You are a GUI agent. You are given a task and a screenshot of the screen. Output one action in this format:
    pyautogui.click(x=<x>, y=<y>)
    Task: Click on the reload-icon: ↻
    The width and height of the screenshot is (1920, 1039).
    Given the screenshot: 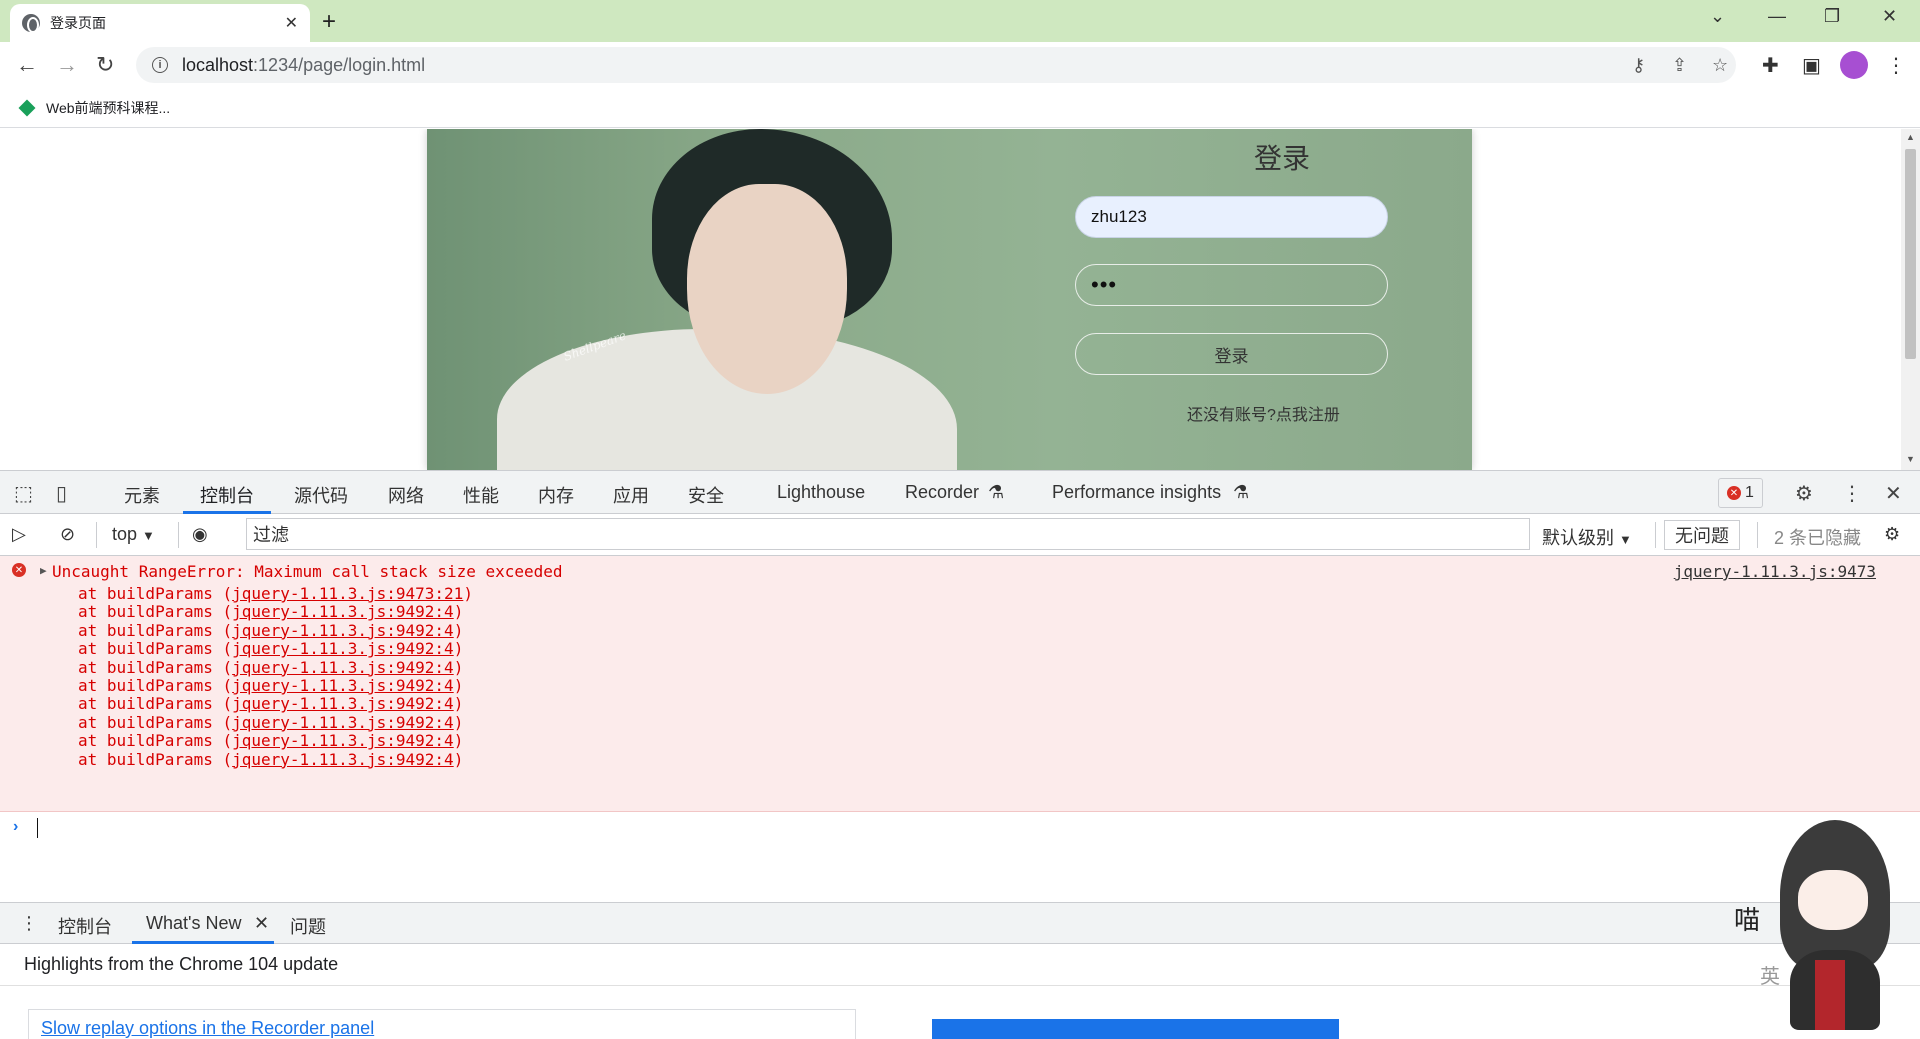 What is the action you would take?
    pyautogui.click(x=105, y=65)
    